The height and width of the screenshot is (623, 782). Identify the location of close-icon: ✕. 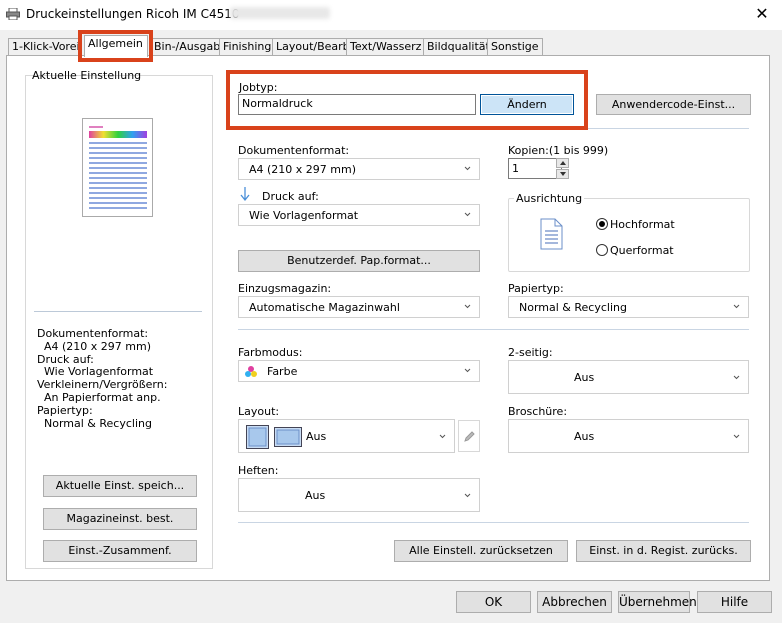
(762, 14).